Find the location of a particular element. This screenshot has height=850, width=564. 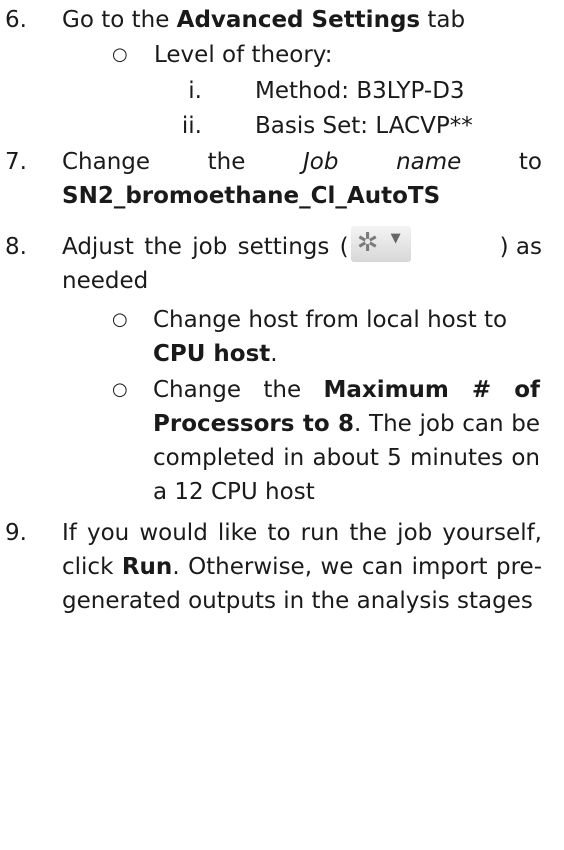

roman-row: i. Method: B3LYP-D3 is located at coordinates (282, 91).